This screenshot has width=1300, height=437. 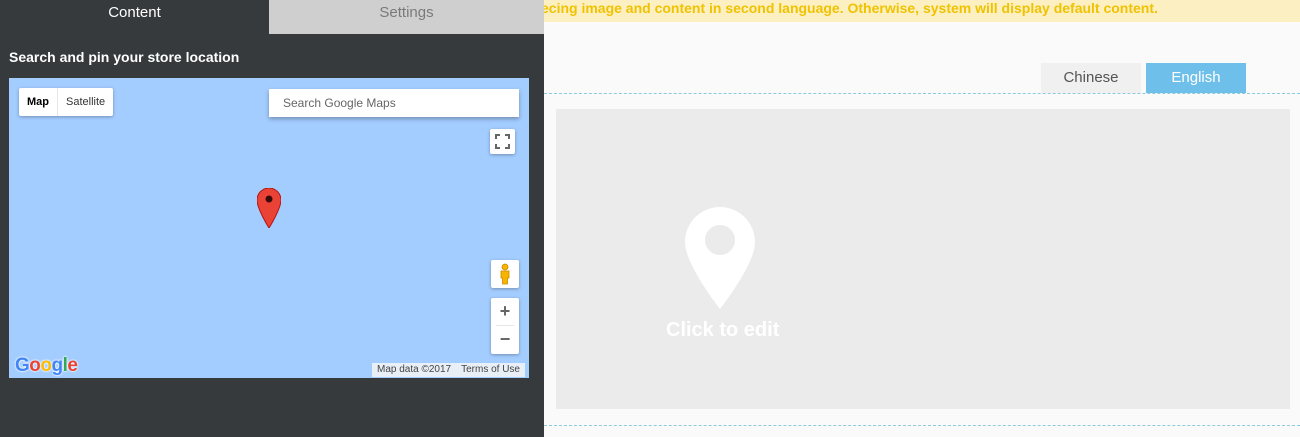 I want to click on zoom-out-button: −, so click(x=505, y=339).